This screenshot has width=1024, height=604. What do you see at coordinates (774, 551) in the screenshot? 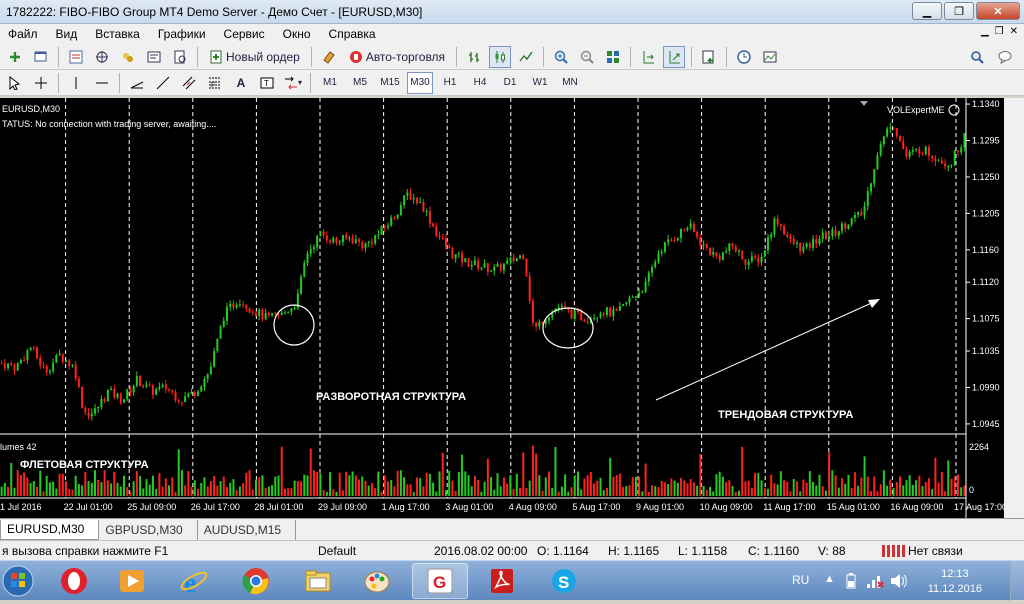
I see `bar-close: C: 1.1160` at bounding box center [774, 551].